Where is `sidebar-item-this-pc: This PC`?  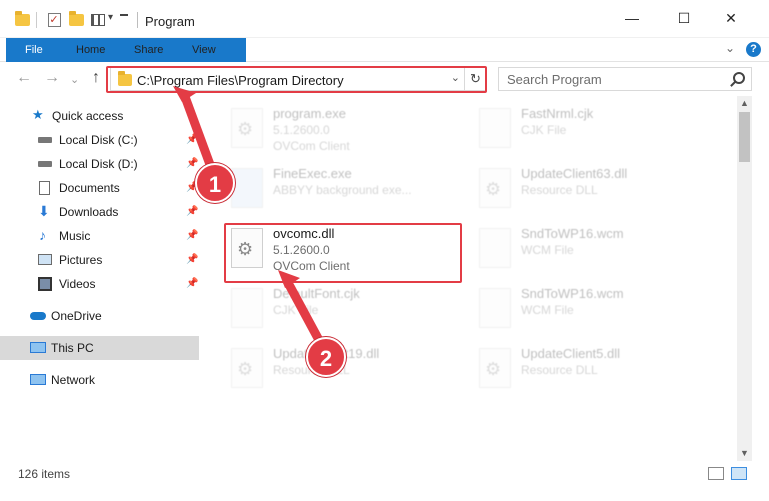
sidebar-item-this-pc: This PC is located at coordinates (99, 348).